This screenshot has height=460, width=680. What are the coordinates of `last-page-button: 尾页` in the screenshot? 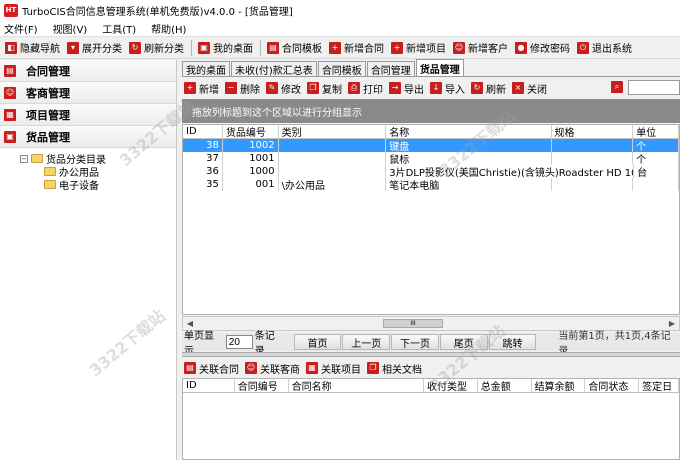 It's located at (463, 342).